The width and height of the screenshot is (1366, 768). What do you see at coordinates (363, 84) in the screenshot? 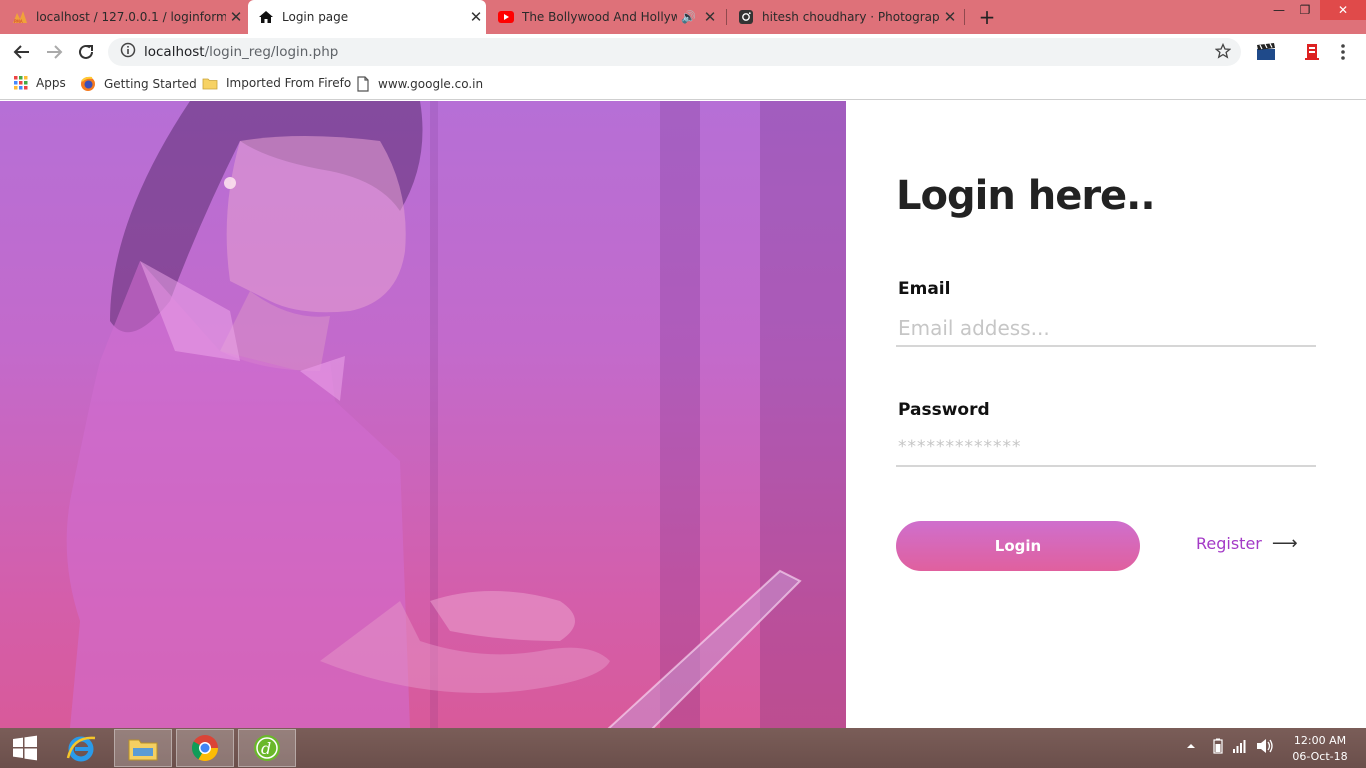
I see `page-icon` at bounding box center [363, 84].